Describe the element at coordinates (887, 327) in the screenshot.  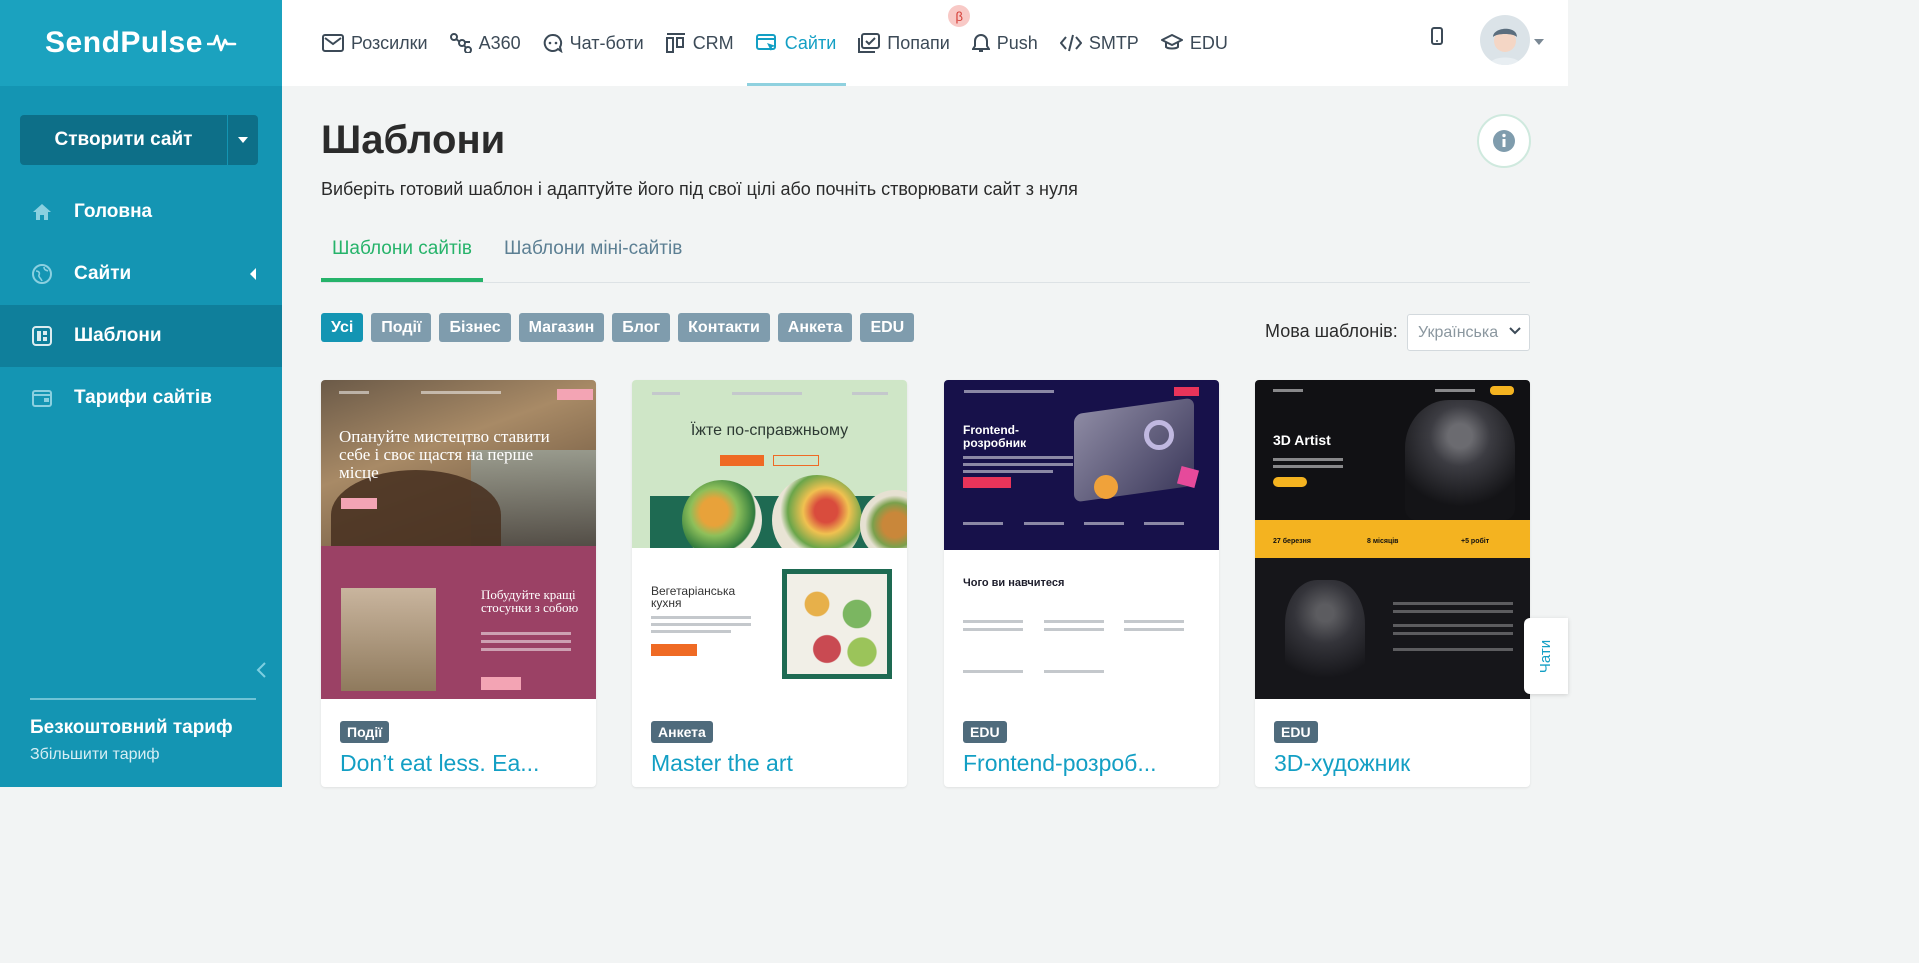
I see `filter-edu: EDU` at that location.